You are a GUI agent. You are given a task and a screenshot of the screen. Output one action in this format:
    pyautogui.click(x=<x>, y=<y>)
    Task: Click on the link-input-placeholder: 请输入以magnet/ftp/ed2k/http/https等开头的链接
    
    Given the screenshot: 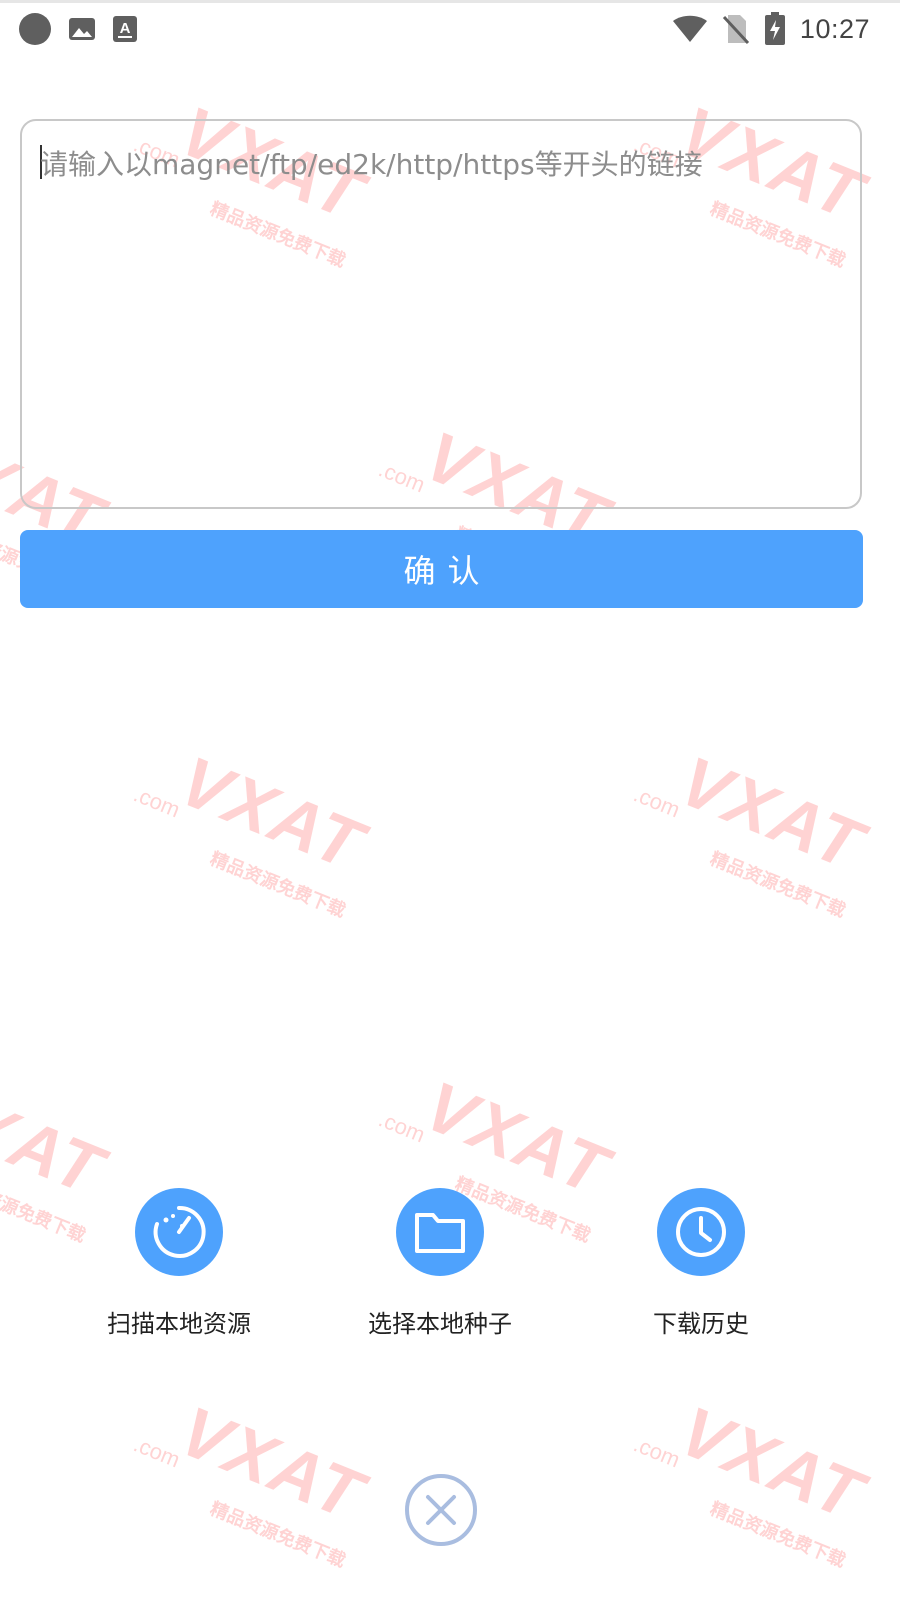 What is the action you would take?
    pyautogui.click(x=371, y=164)
    